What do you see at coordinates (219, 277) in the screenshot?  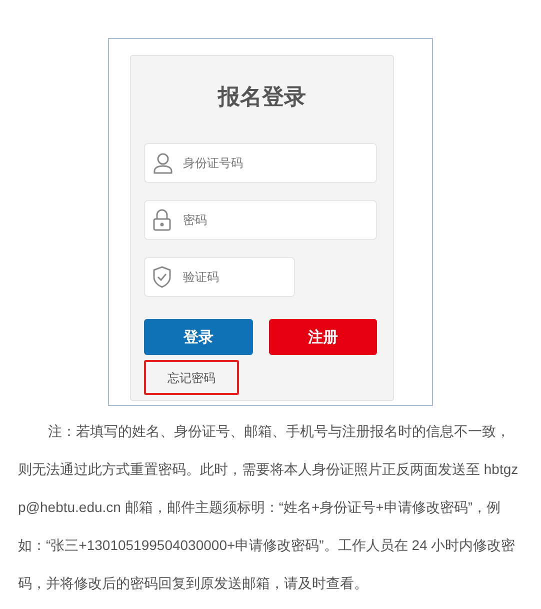 I see `input-field: 验证码` at bounding box center [219, 277].